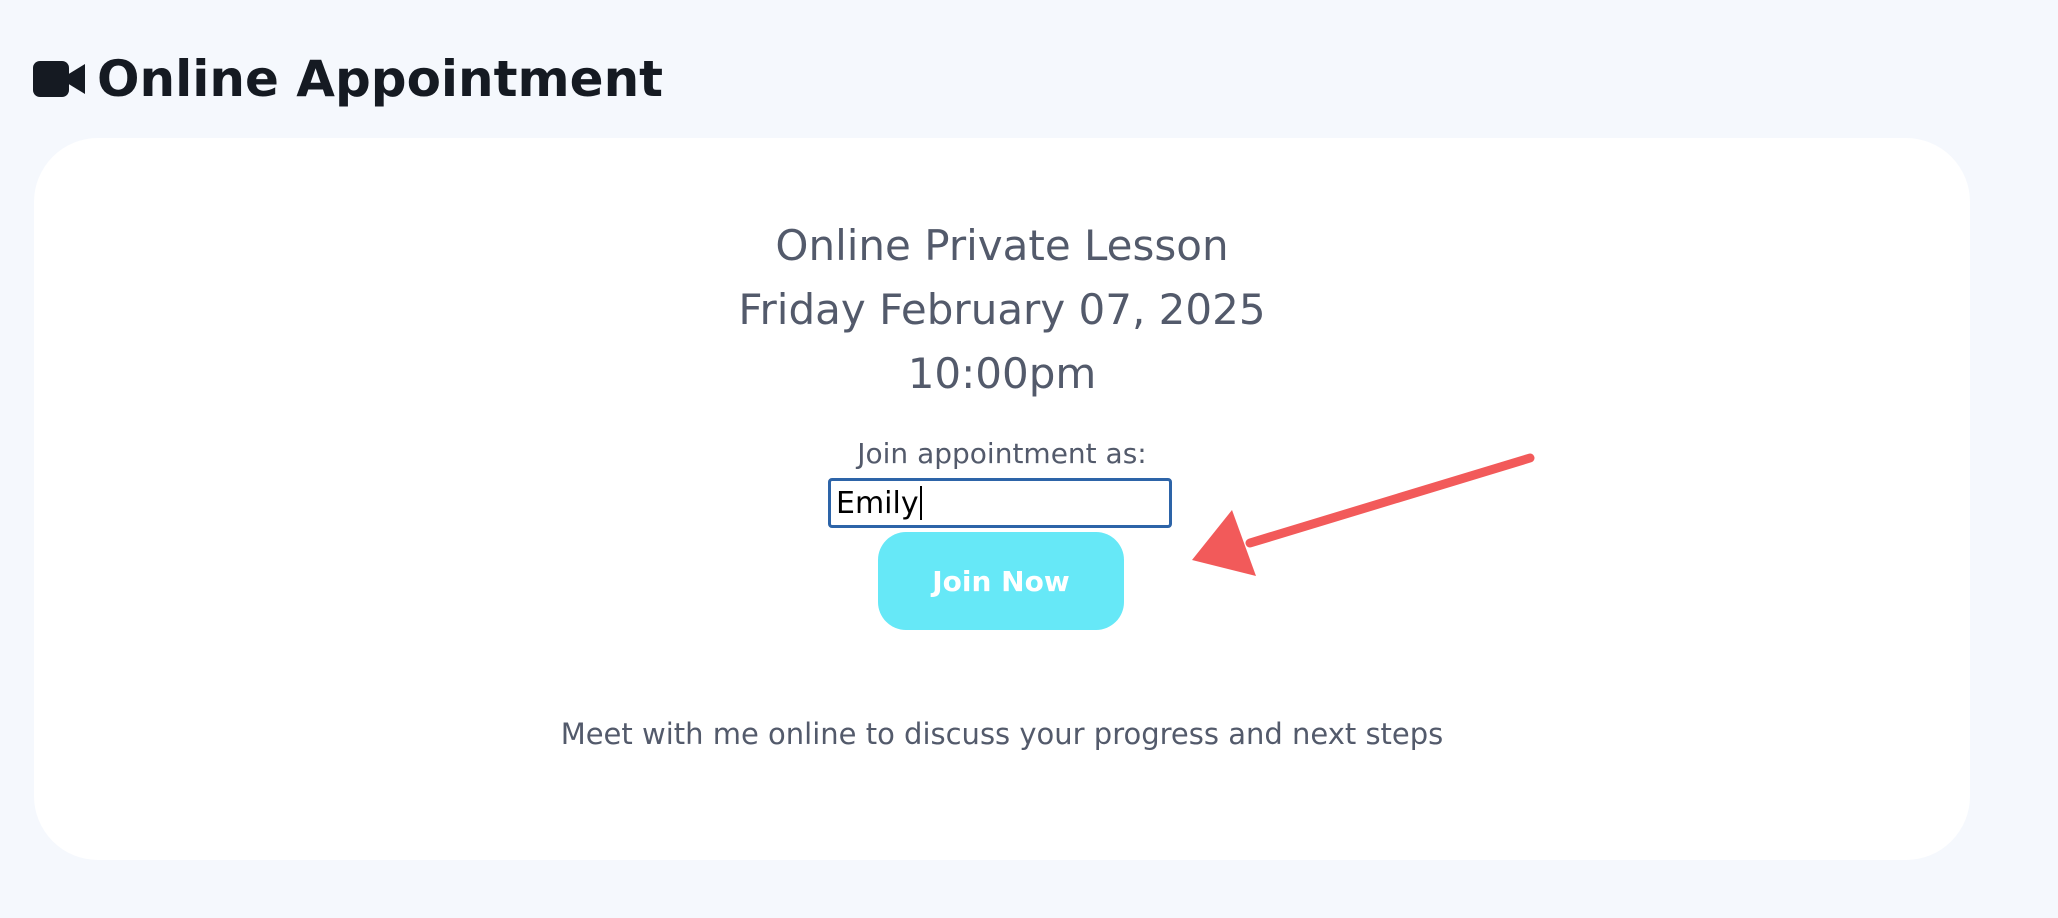 This screenshot has height=918, width=2058. What do you see at coordinates (877, 503) in the screenshot?
I see `name-input-value: Emily` at bounding box center [877, 503].